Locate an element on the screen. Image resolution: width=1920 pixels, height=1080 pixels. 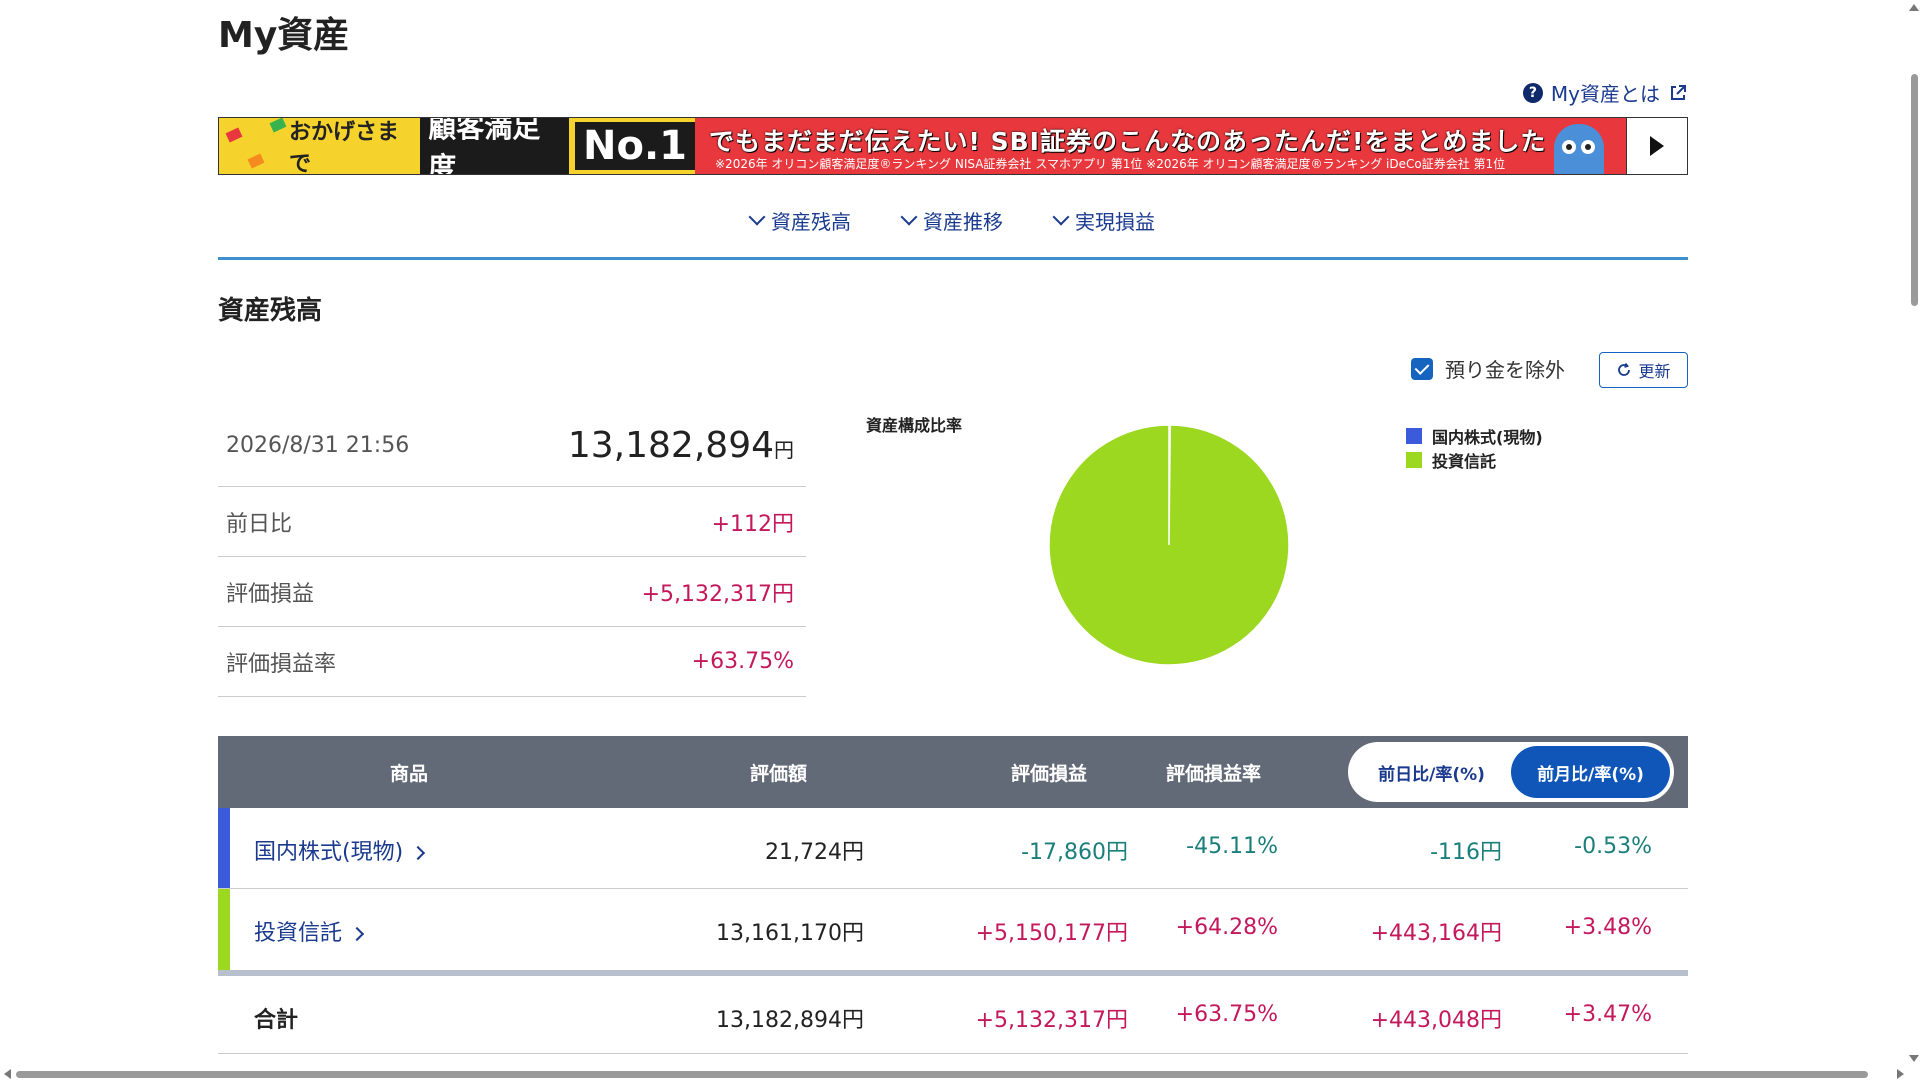
row-diff-rate: -0.53% is located at coordinates (1613, 846).